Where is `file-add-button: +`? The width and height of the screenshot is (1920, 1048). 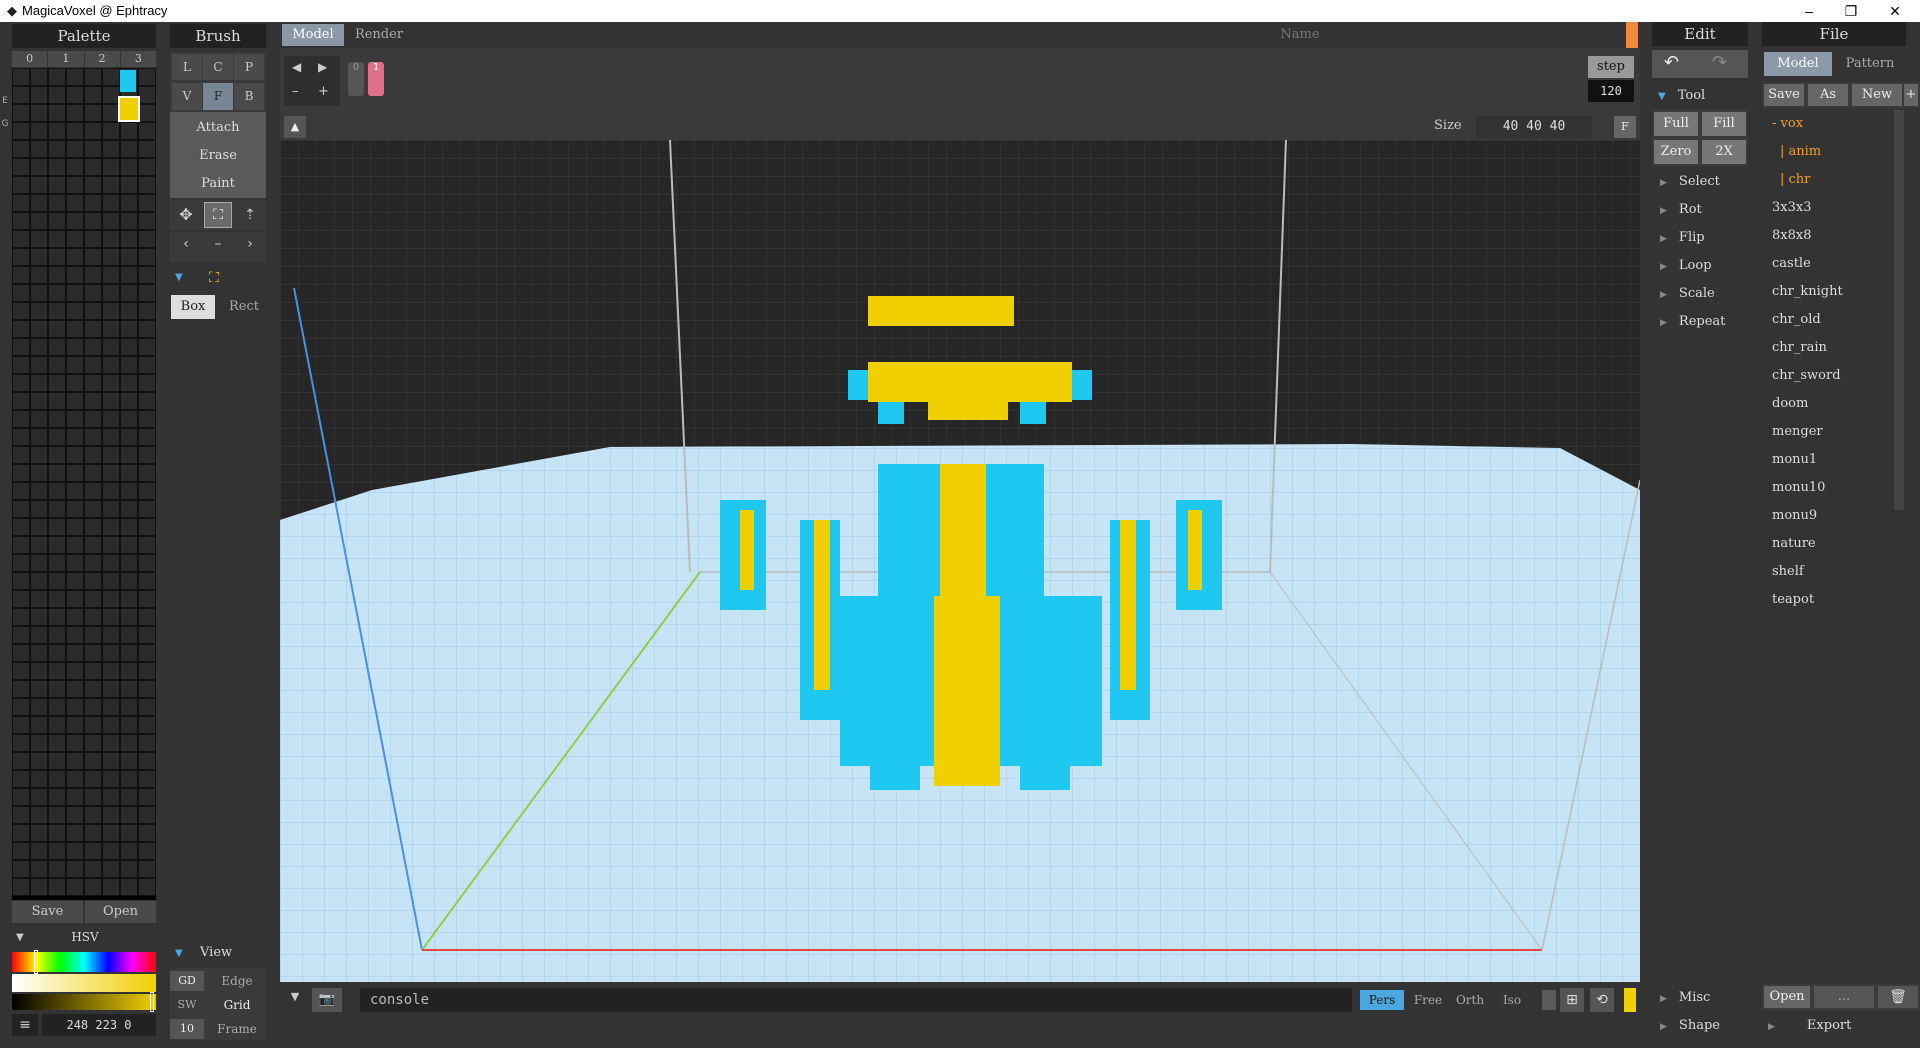
file-add-button: + is located at coordinates (1911, 95).